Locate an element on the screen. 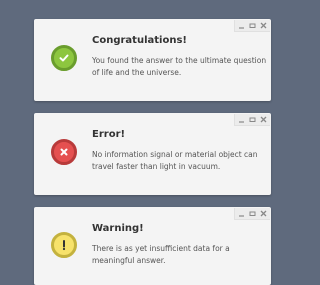  notification-title: Error! is located at coordinates (109, 134).